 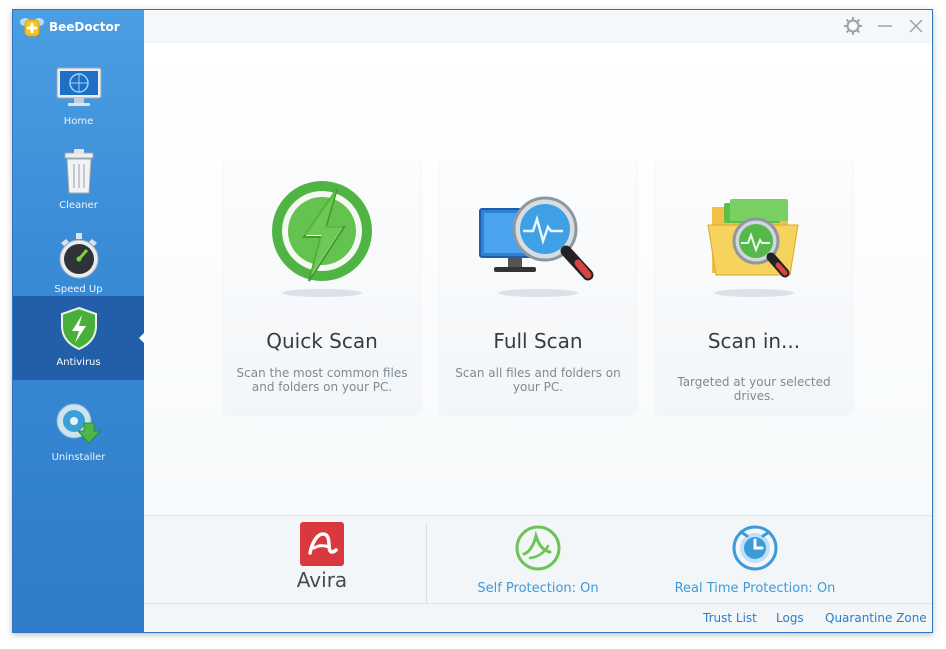 I want to click on sidebar-item-uninstaller: Uninstaller, so click(x=78, y=433).